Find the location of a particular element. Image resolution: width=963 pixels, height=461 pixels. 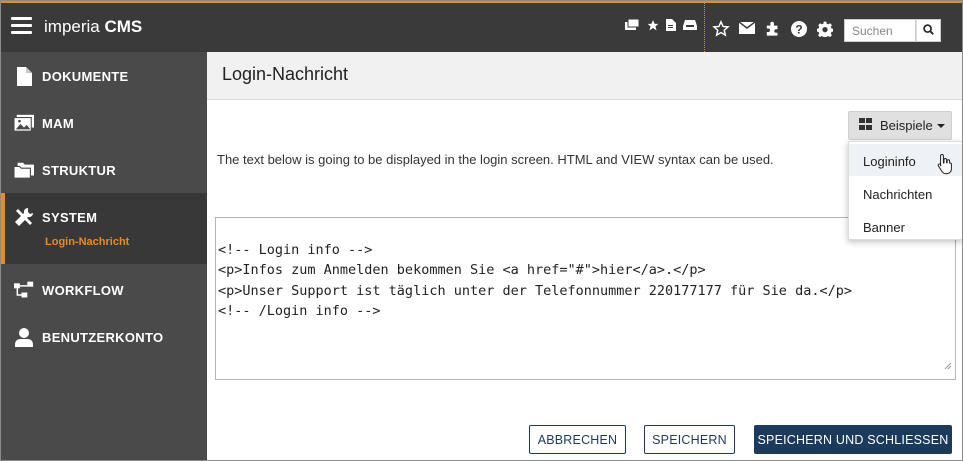

examples-dropdown-button: Beispiele is located at coordinates (900, 125).